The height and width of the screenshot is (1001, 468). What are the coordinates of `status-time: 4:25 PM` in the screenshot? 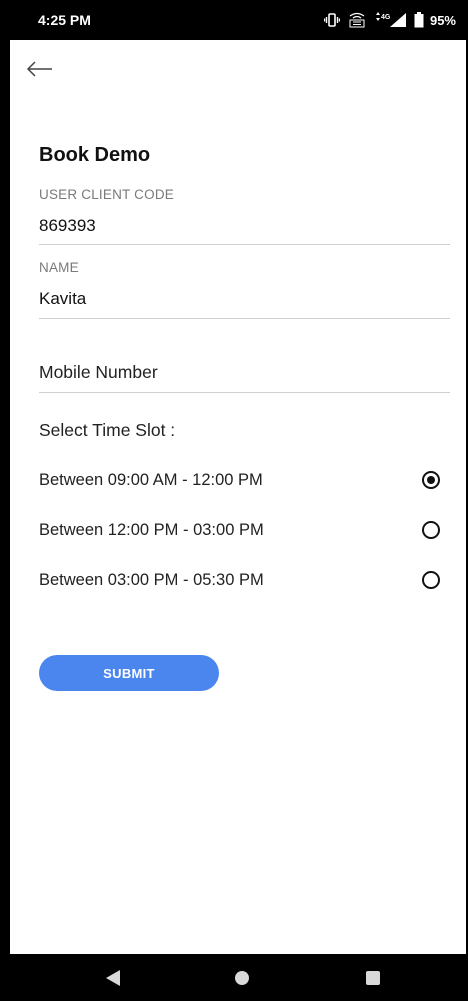 It's located at (64, 20).